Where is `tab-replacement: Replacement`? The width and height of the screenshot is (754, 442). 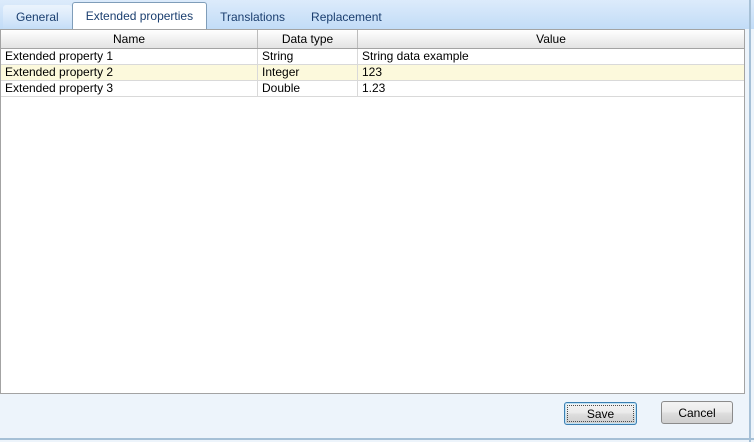
tab-replacement: Replacement is located at coordinates (346, 17).